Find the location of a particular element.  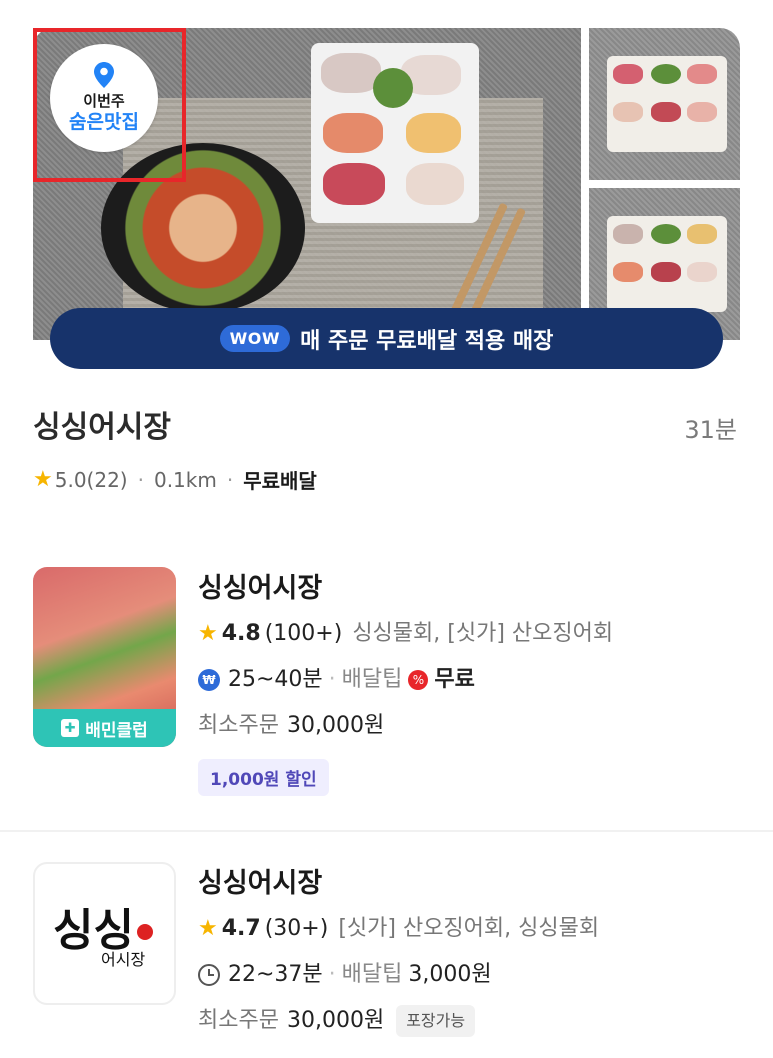

store-meta: ★ 5.0(22) · 0.1km · 무료배달 is located at coordinates (175, 479).